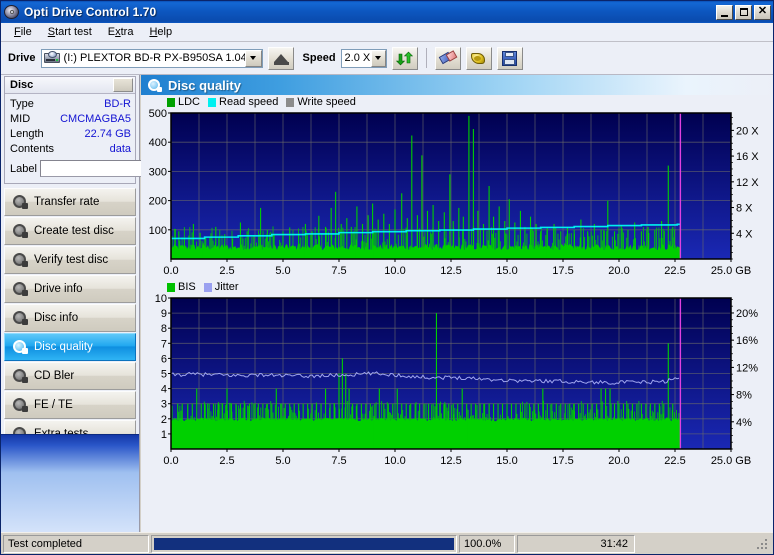 Image resolution: width=774 pixels, height=555 pixels. Describe the element at coordinates (280, 58) in the screenshot. I see `eject-button` at that location.